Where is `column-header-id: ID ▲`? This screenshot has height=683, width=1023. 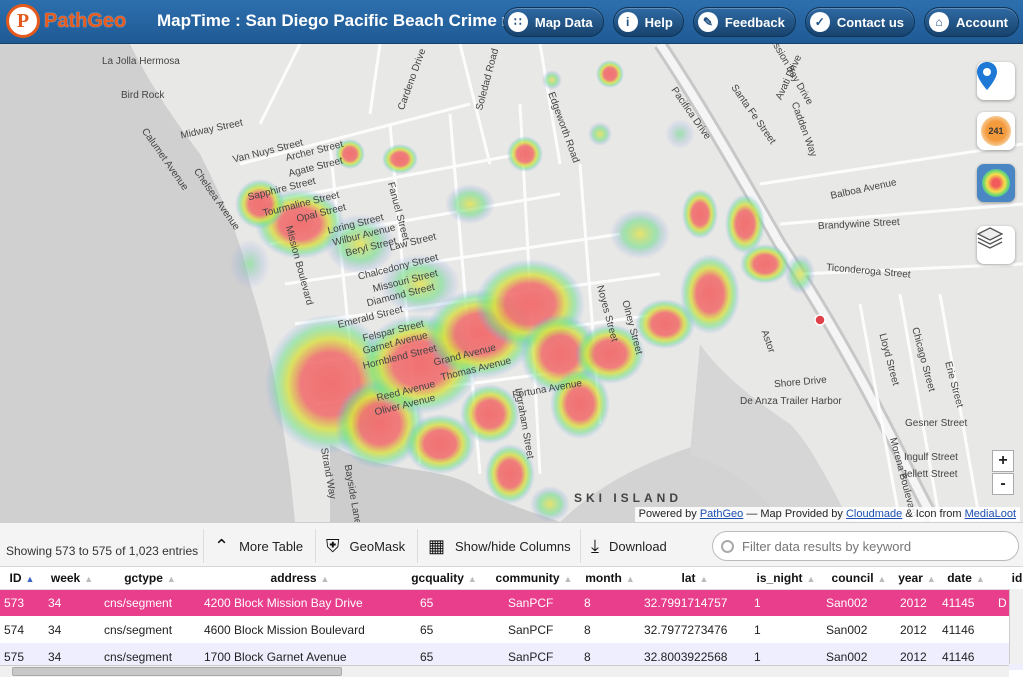 column-header-id: ID ▲ is located at coordinates (22, 578).